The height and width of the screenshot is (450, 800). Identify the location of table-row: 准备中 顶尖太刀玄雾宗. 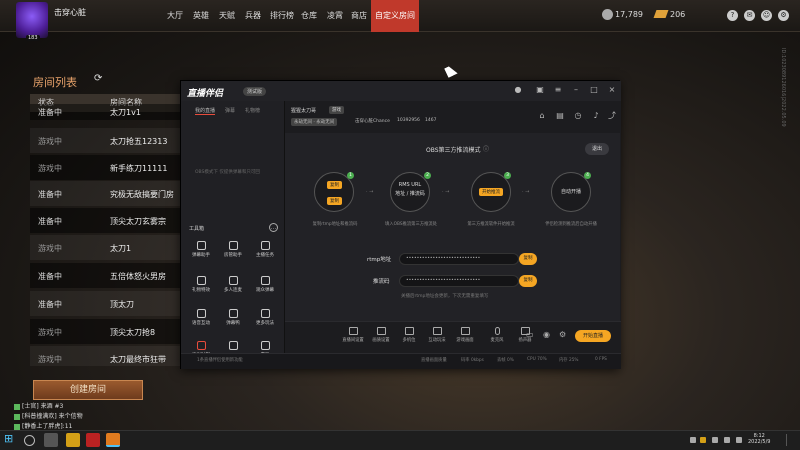
(110, 220).